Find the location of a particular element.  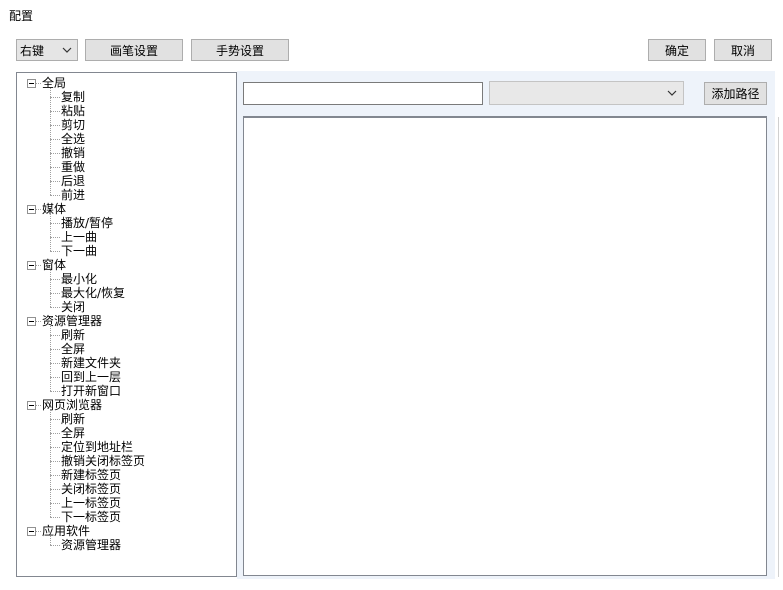

tree-item: 关闭标签页 is located at coordinates (91, 489).